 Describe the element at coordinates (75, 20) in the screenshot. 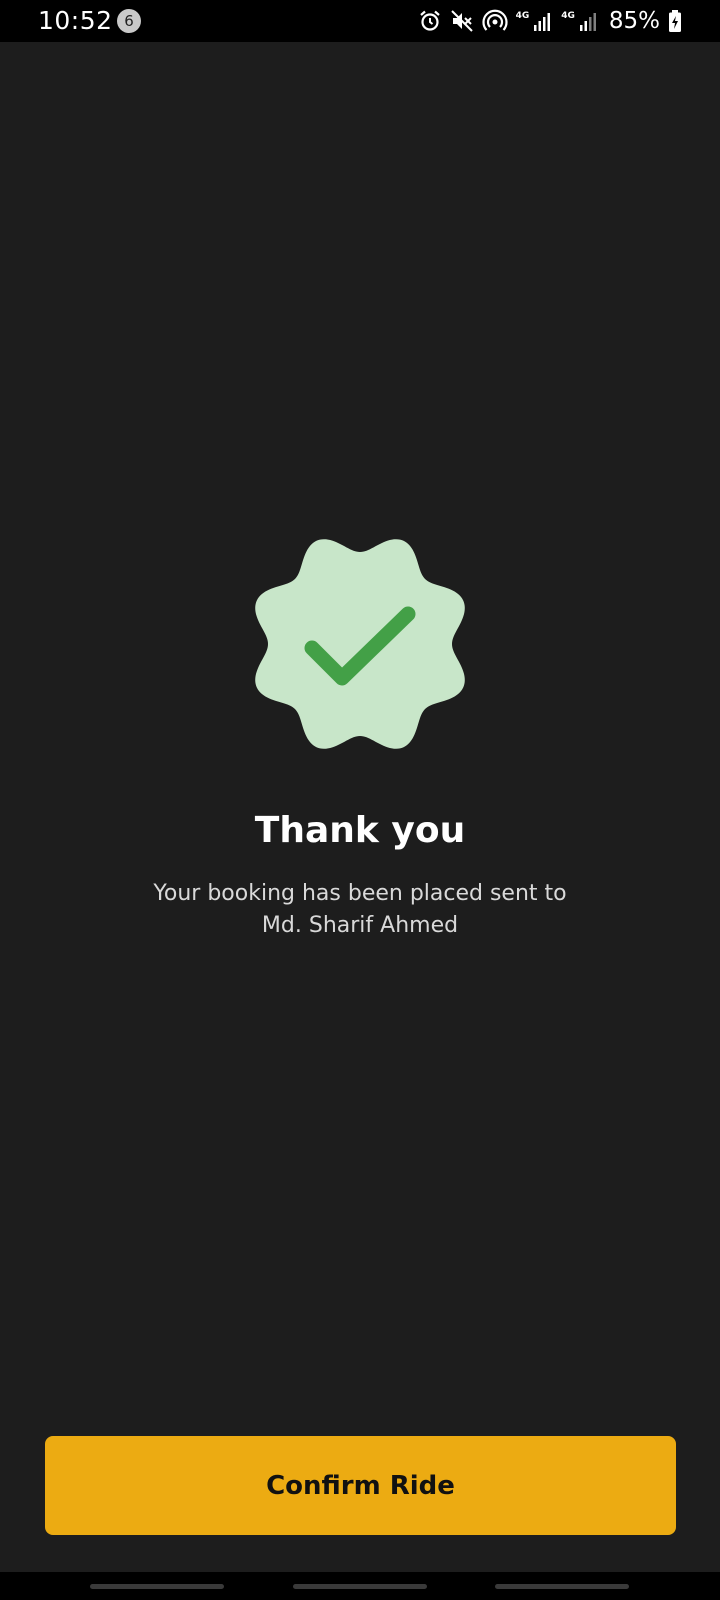

I see `status-time: 10:52` at that location.